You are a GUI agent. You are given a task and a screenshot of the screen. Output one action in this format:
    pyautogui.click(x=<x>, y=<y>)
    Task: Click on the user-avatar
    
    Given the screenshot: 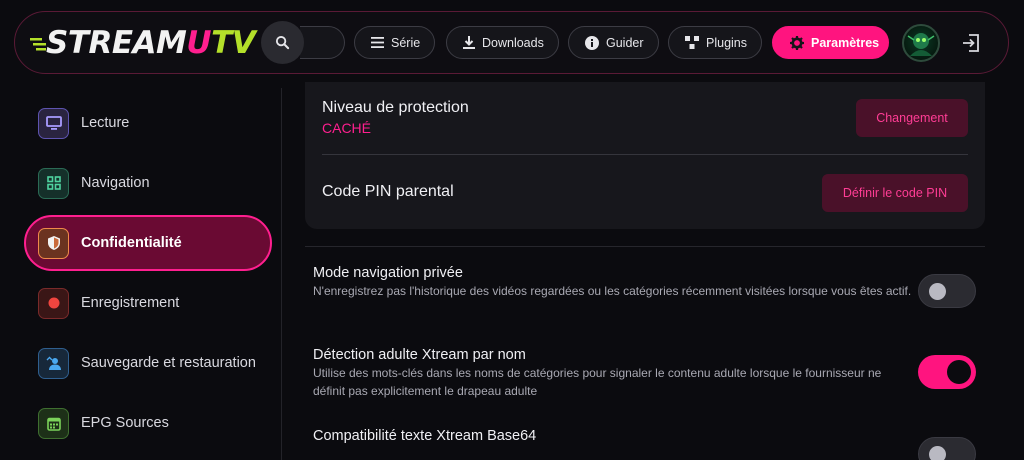 What is the action you would take?
    pyautogui.click(x=921, y=43)
    